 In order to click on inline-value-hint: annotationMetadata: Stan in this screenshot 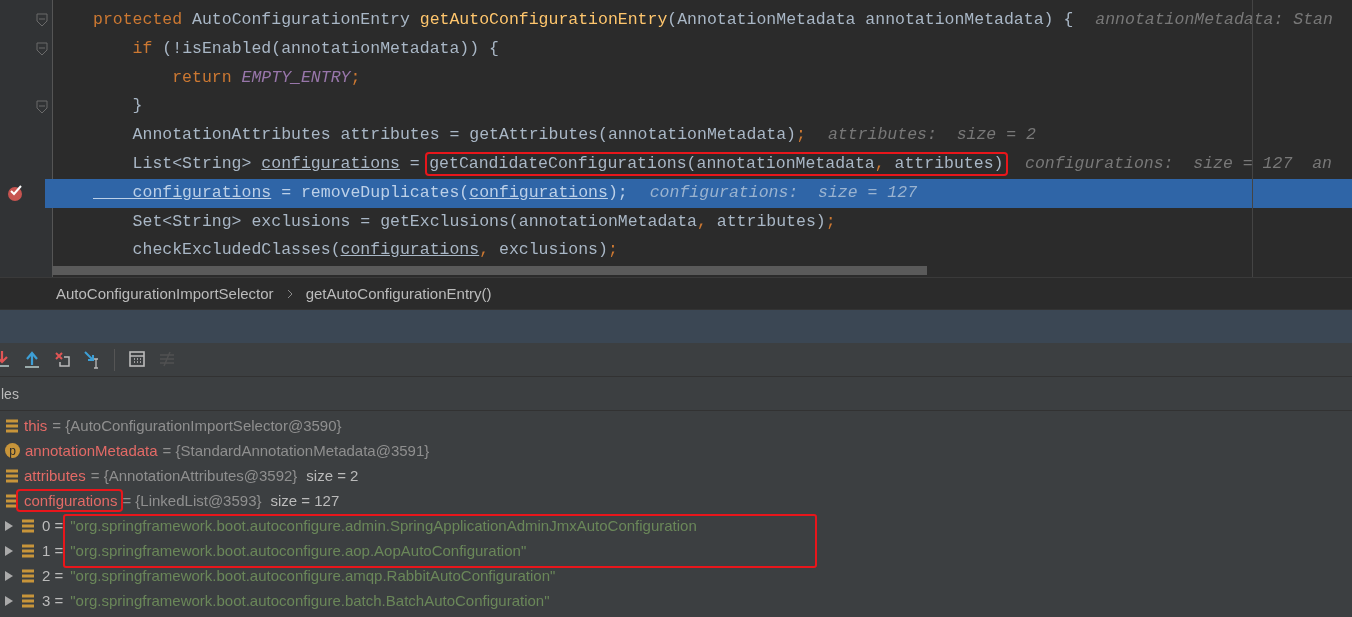, I will do `click(1214, 19)`.